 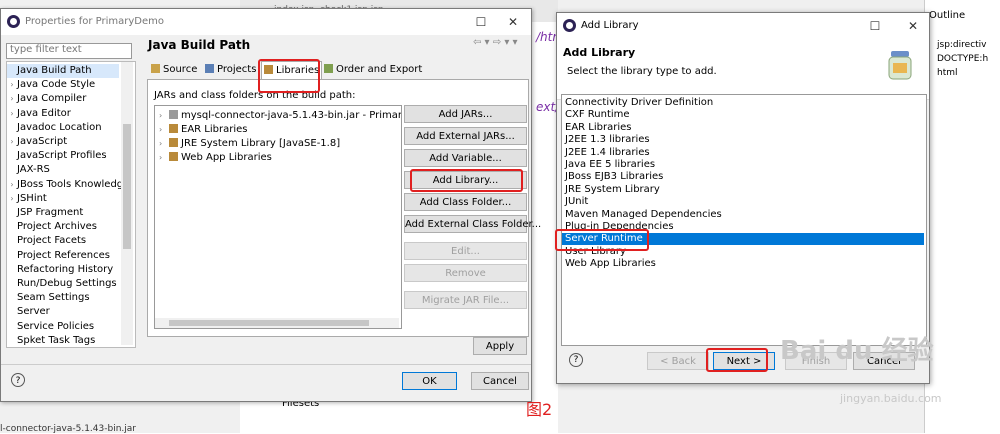 I want to click on order-icon, so click(x=328, y=68).